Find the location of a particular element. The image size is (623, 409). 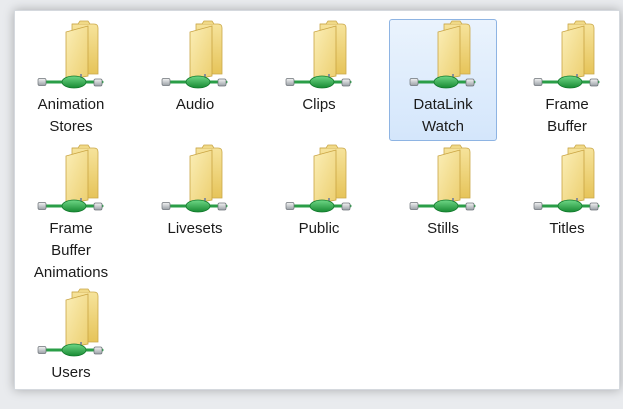

folder-item: Public is located at coordinates (319, 204).